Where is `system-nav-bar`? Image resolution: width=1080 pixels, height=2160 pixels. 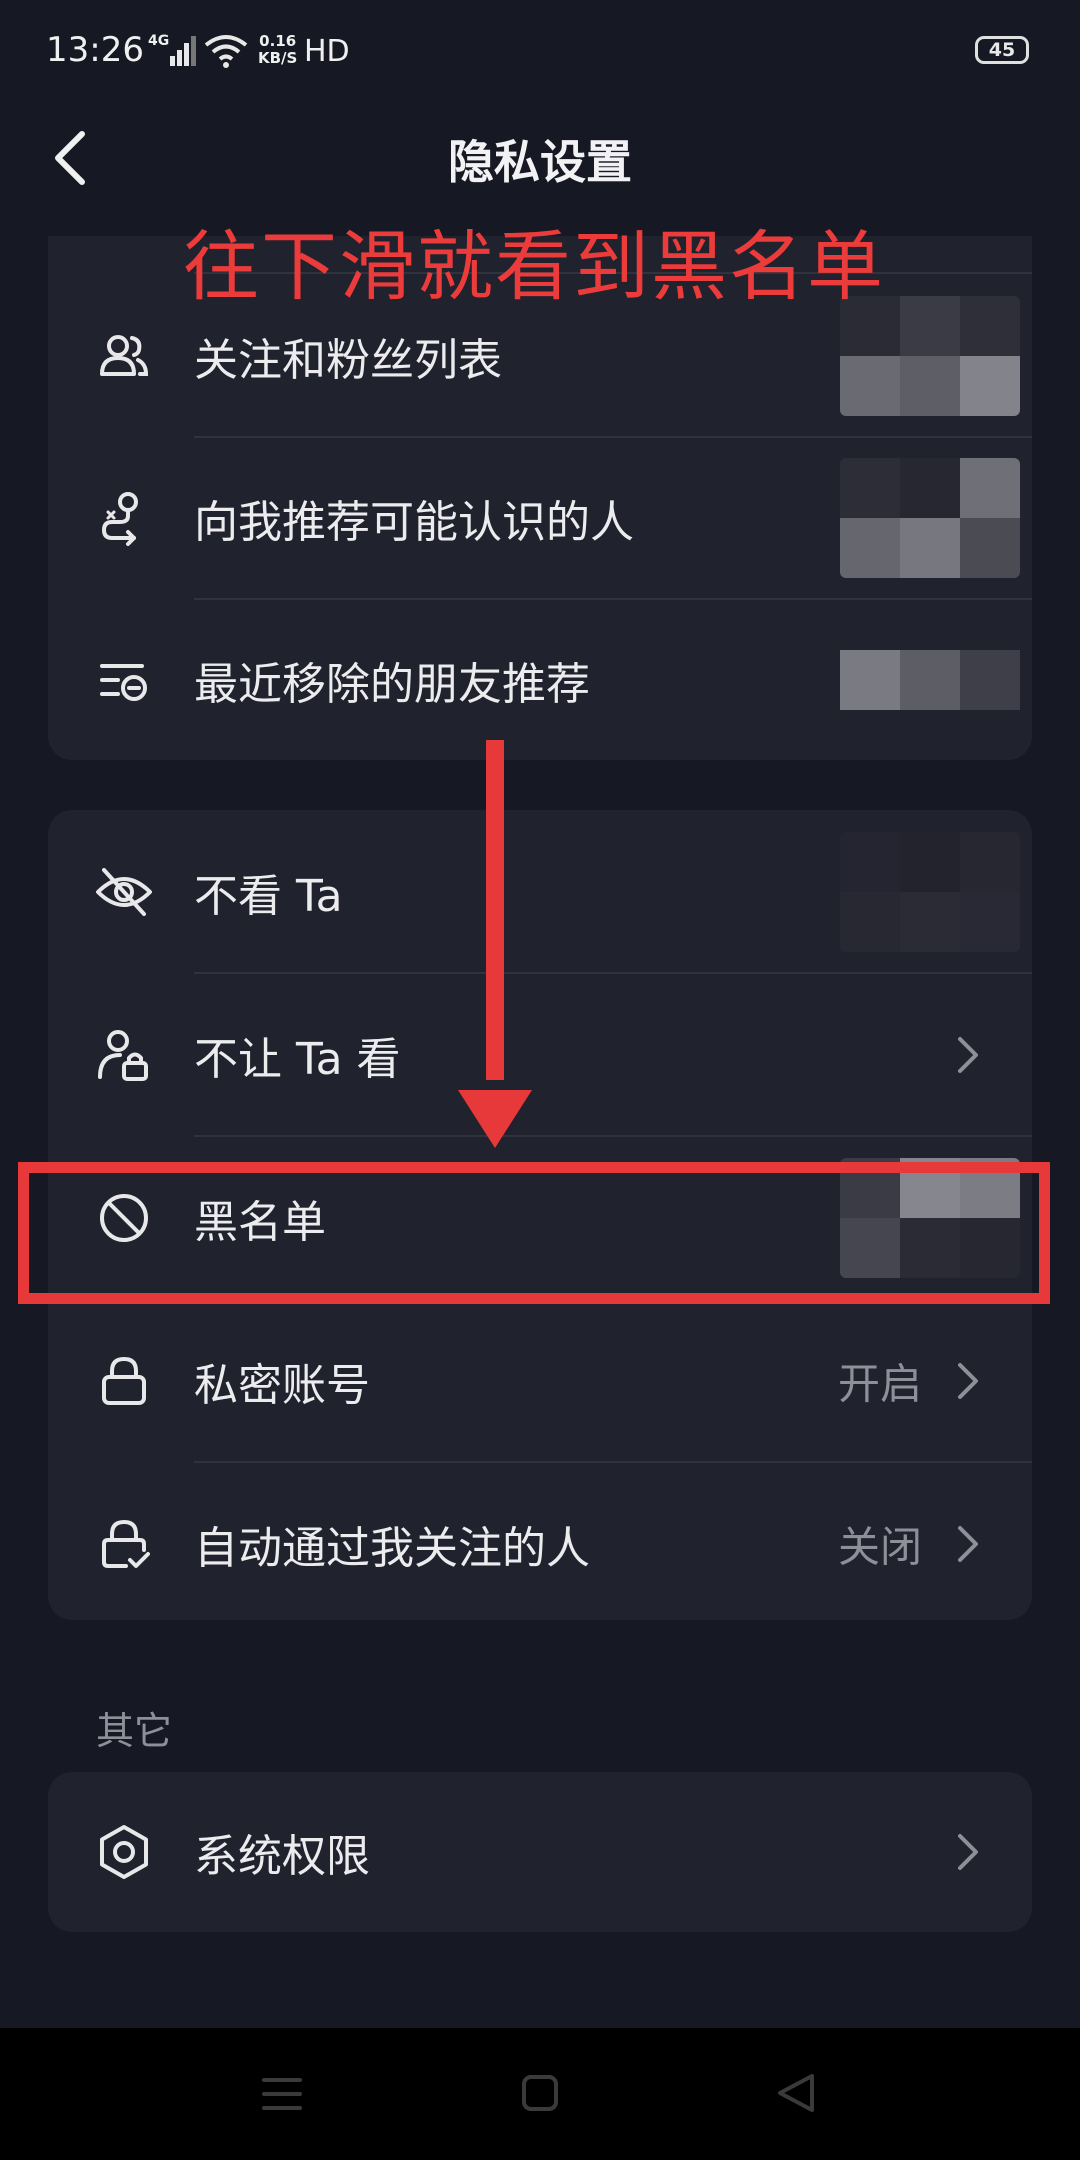
system-nav-bar is located at coordinates (540, 2094).